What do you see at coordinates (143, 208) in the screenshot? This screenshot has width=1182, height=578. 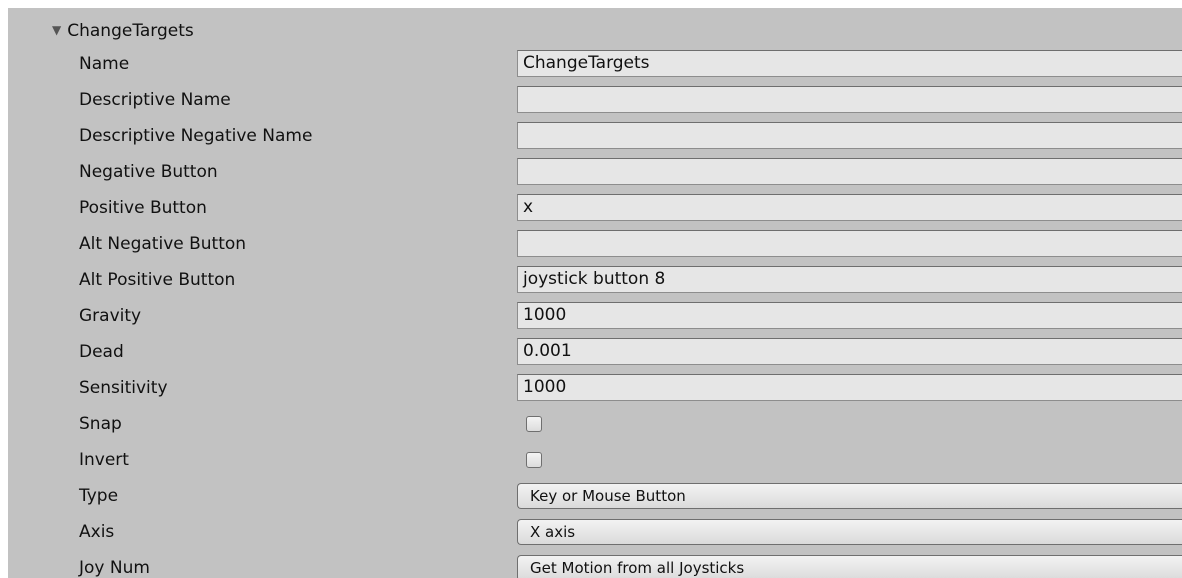 I see `positive-button-label: Positive Button` at bounding box center [143, 208].